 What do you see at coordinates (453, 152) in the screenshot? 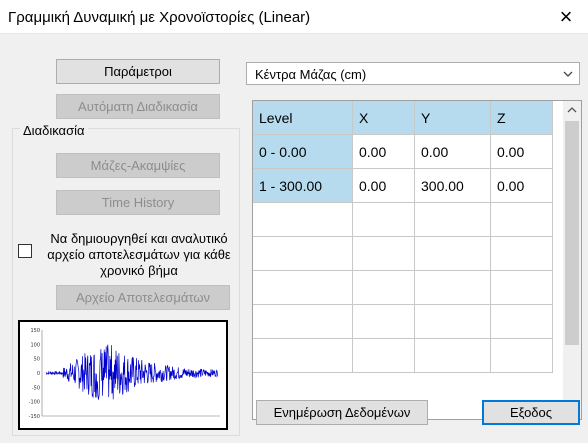
I see `row-y-cell: 0.00` at bounding box center [453, 152].